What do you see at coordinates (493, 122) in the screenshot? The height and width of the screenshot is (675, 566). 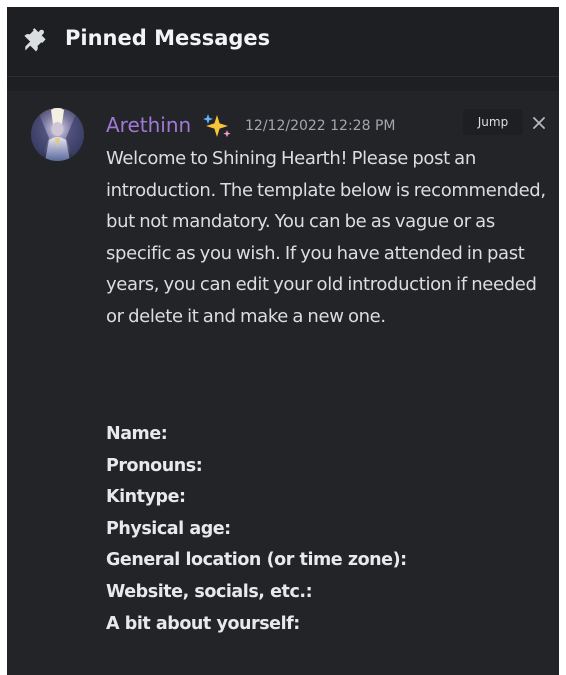 I see `jump-button: Jump` at bounding box center [493, 122].